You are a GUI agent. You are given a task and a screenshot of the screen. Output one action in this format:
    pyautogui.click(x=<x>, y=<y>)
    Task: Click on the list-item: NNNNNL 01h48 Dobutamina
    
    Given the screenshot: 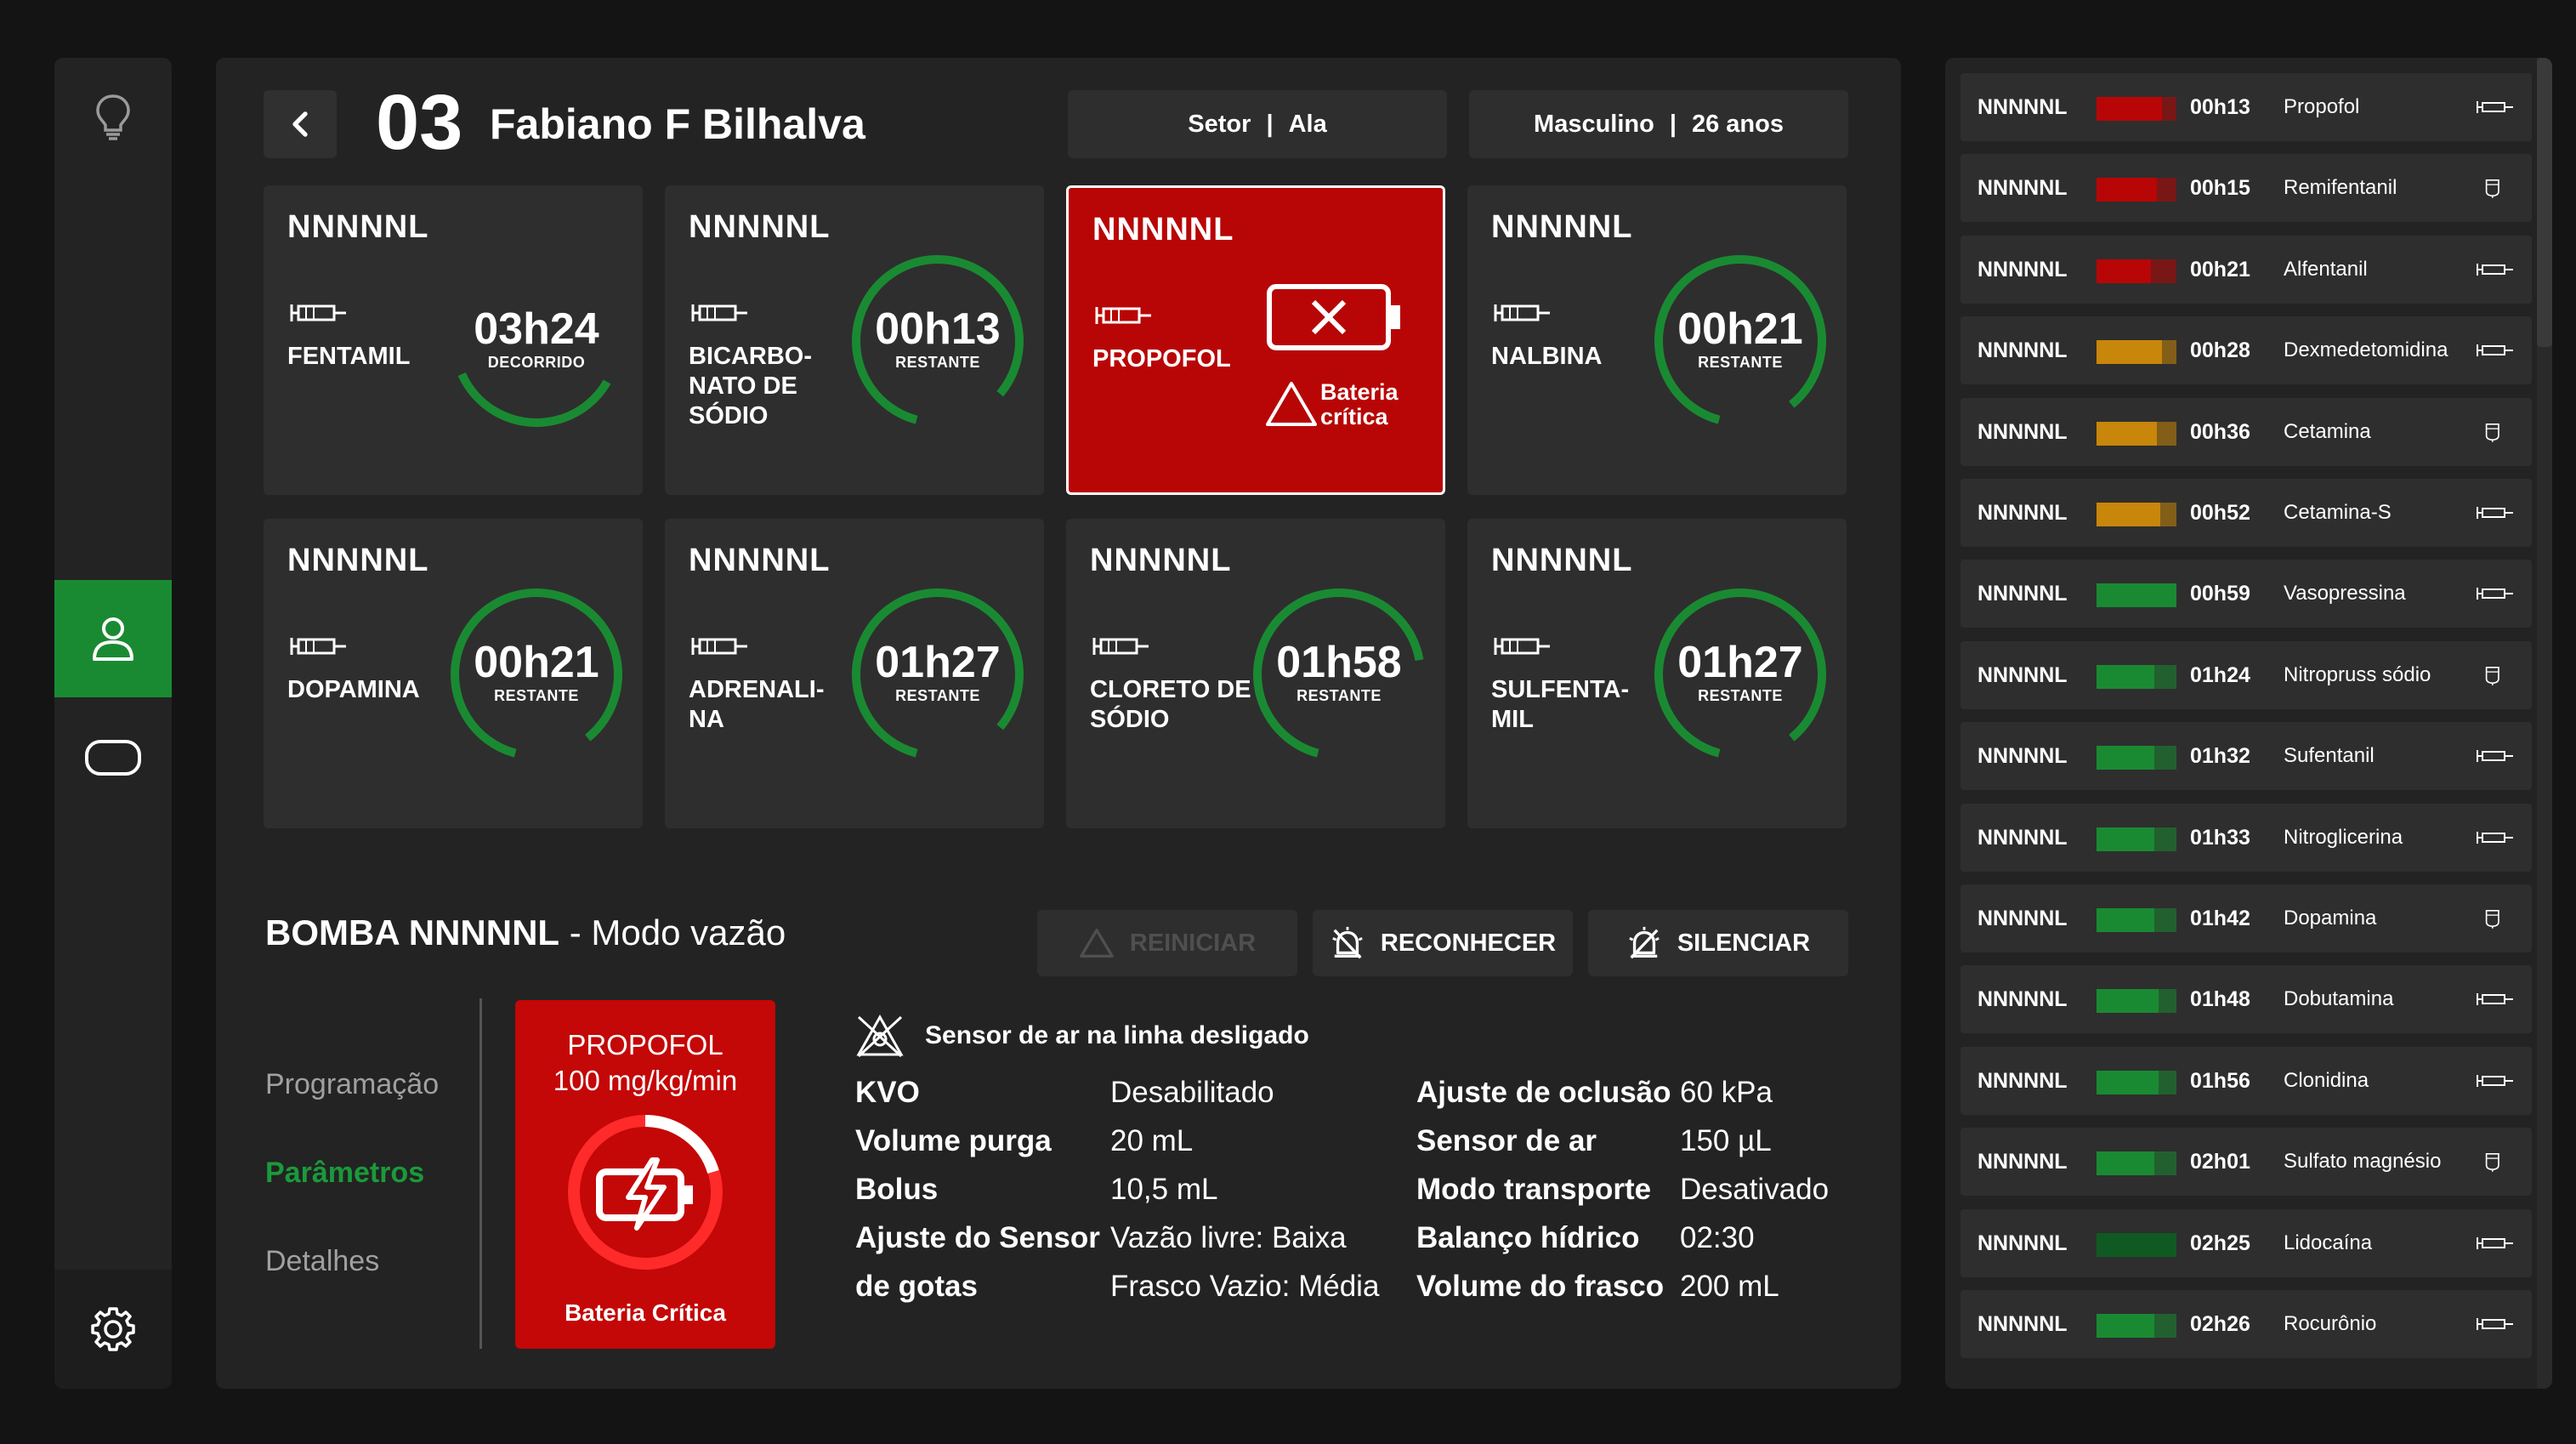 What is the action you would take?
    pyautogui.click(x=2246, y=1000)
    